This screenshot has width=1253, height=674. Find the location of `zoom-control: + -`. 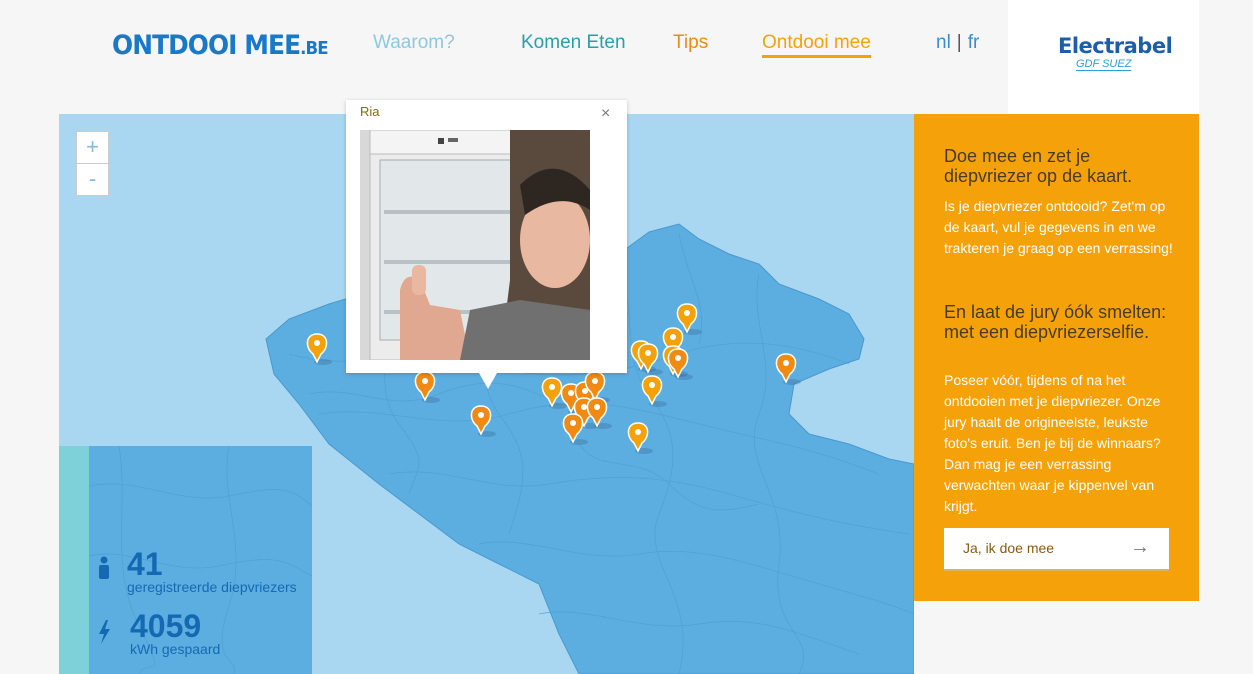

zoom-control: + - is located at coordinates (92, 163).